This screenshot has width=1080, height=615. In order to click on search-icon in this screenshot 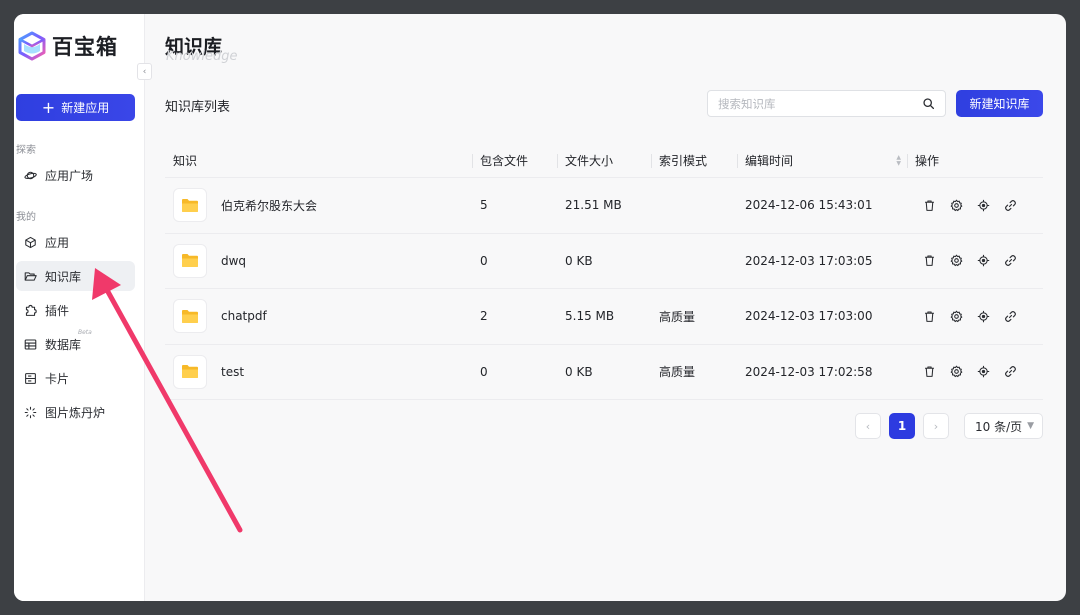, I will do `click(928, 103)`.